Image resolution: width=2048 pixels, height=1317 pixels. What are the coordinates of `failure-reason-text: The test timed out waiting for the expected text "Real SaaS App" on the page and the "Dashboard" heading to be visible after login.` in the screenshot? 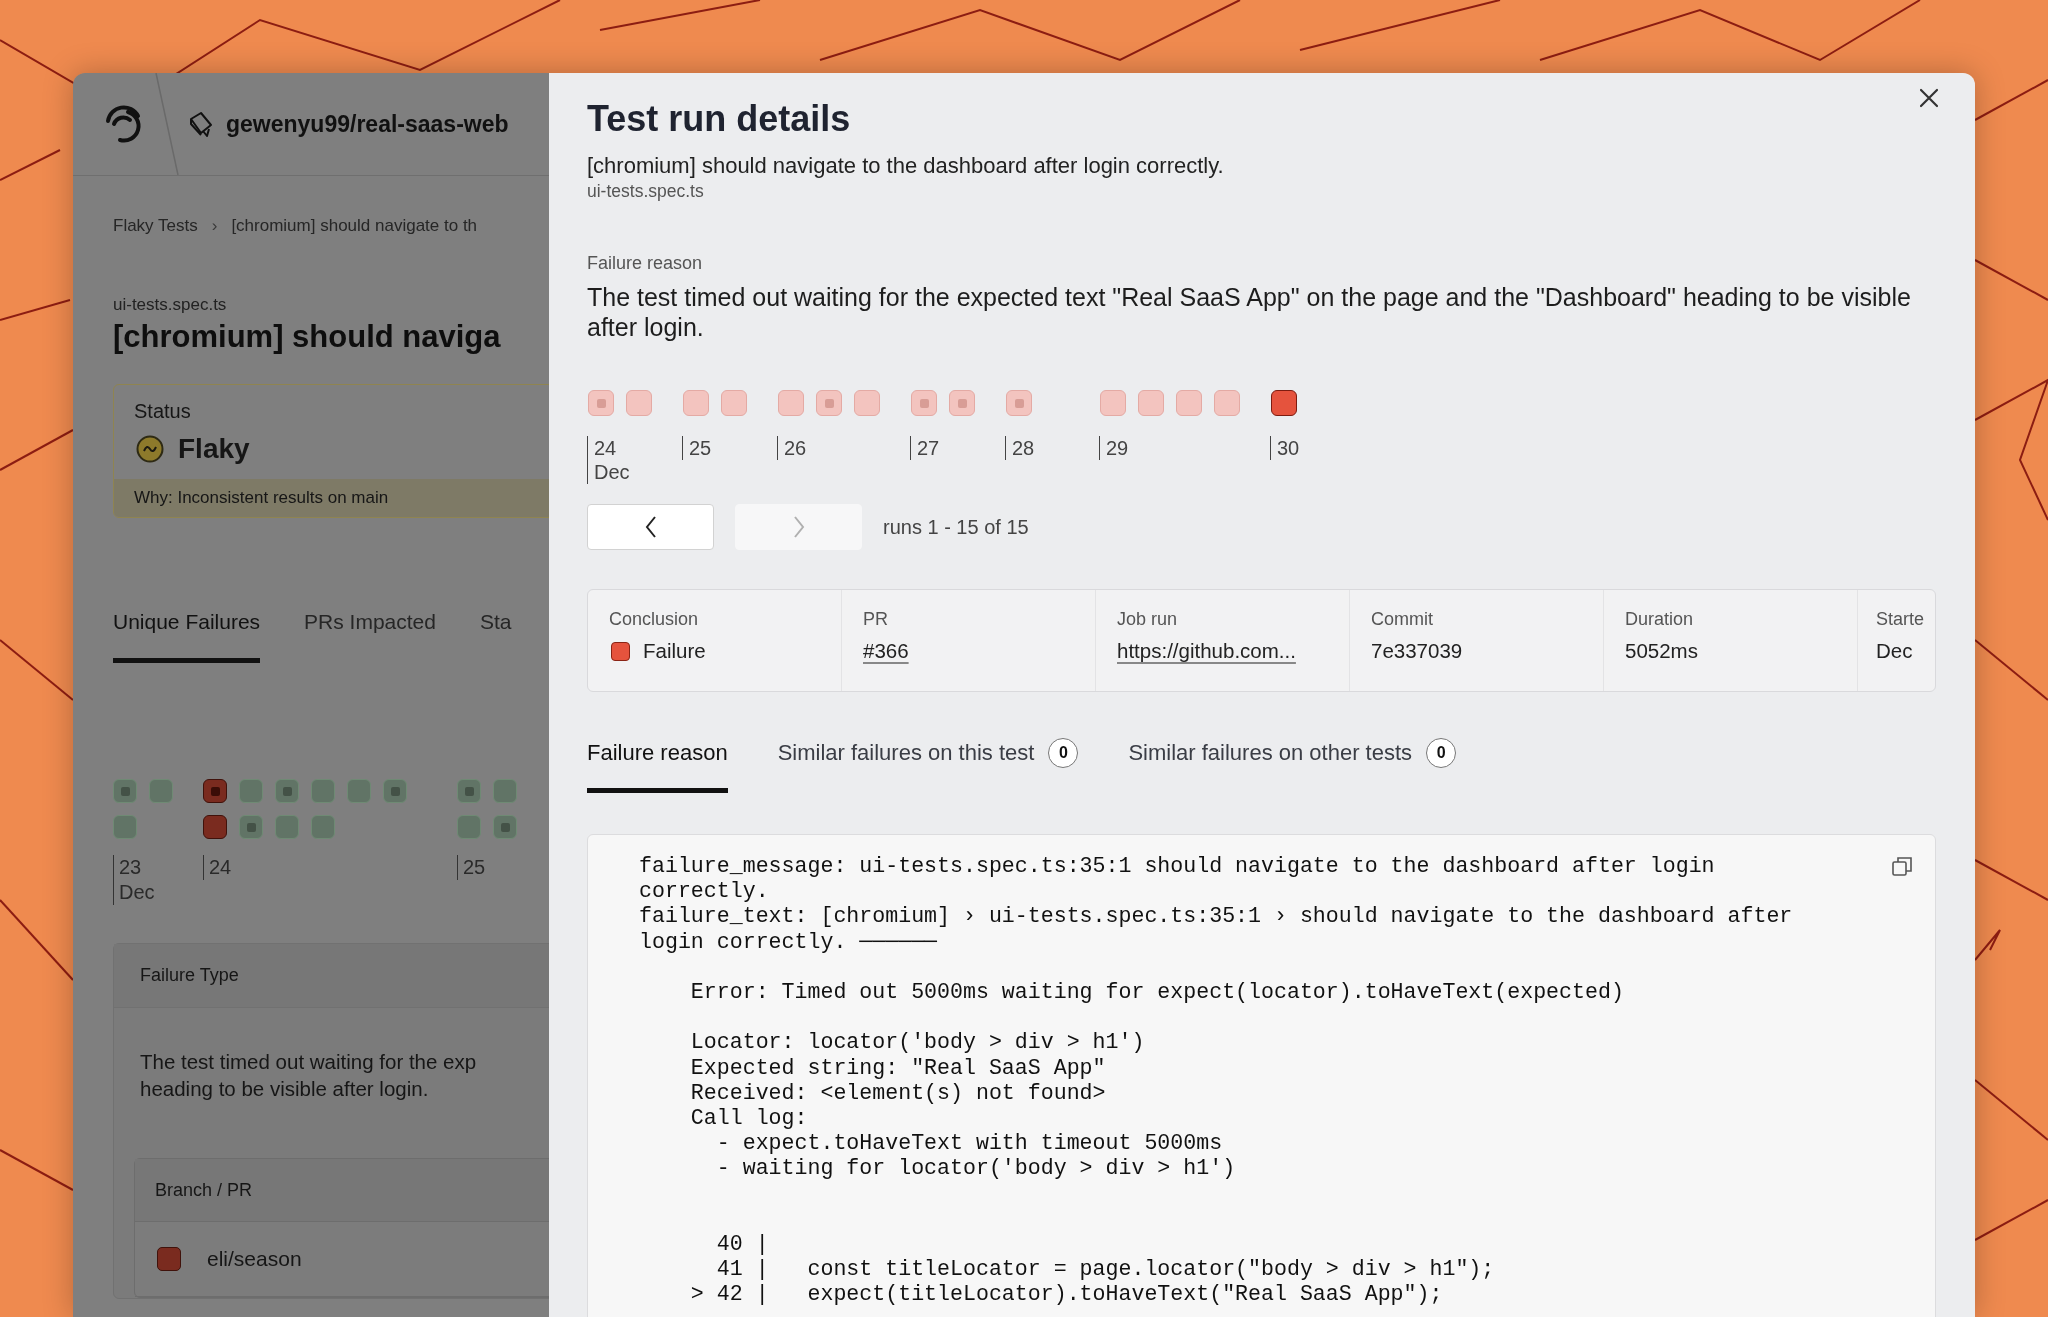 It's located at (1249, 312).